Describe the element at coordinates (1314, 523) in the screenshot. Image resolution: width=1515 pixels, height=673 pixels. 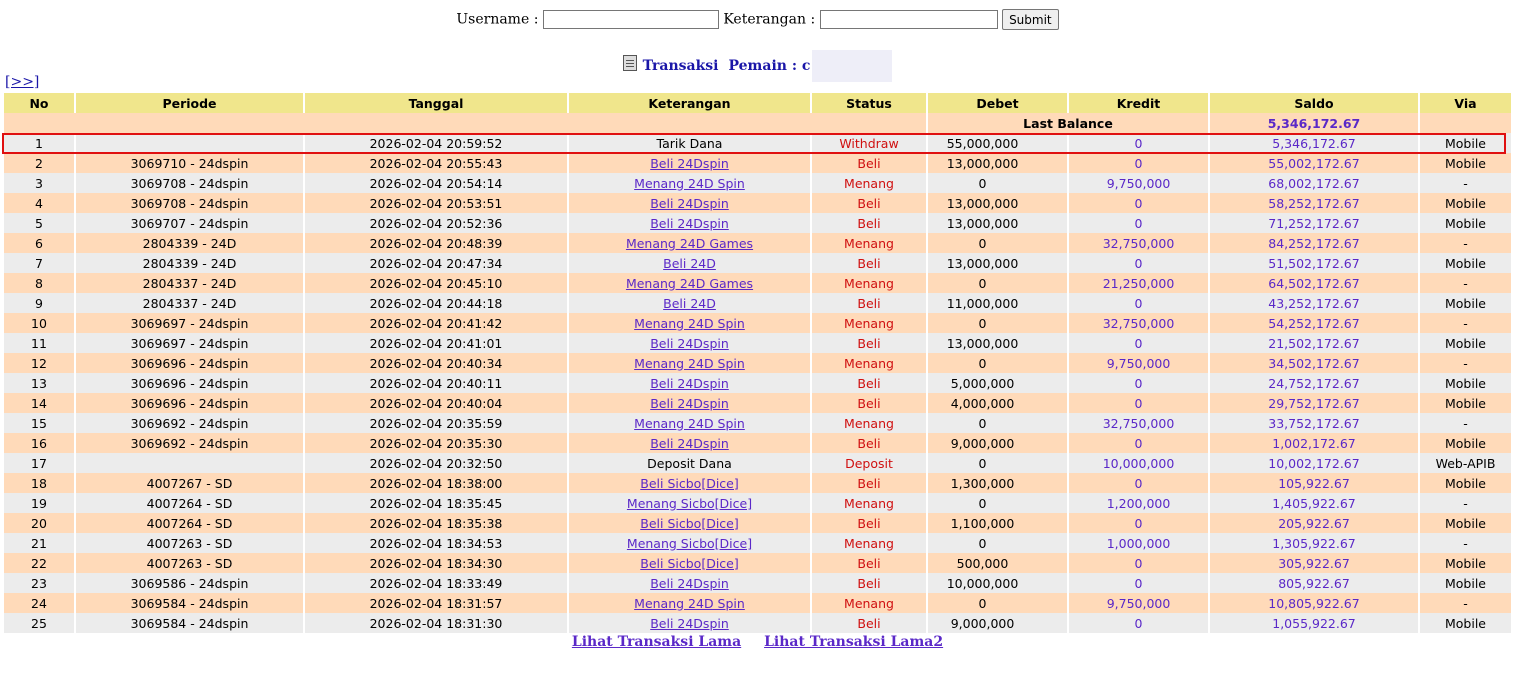
I see `row-saldo: 205,922.67` at that location.